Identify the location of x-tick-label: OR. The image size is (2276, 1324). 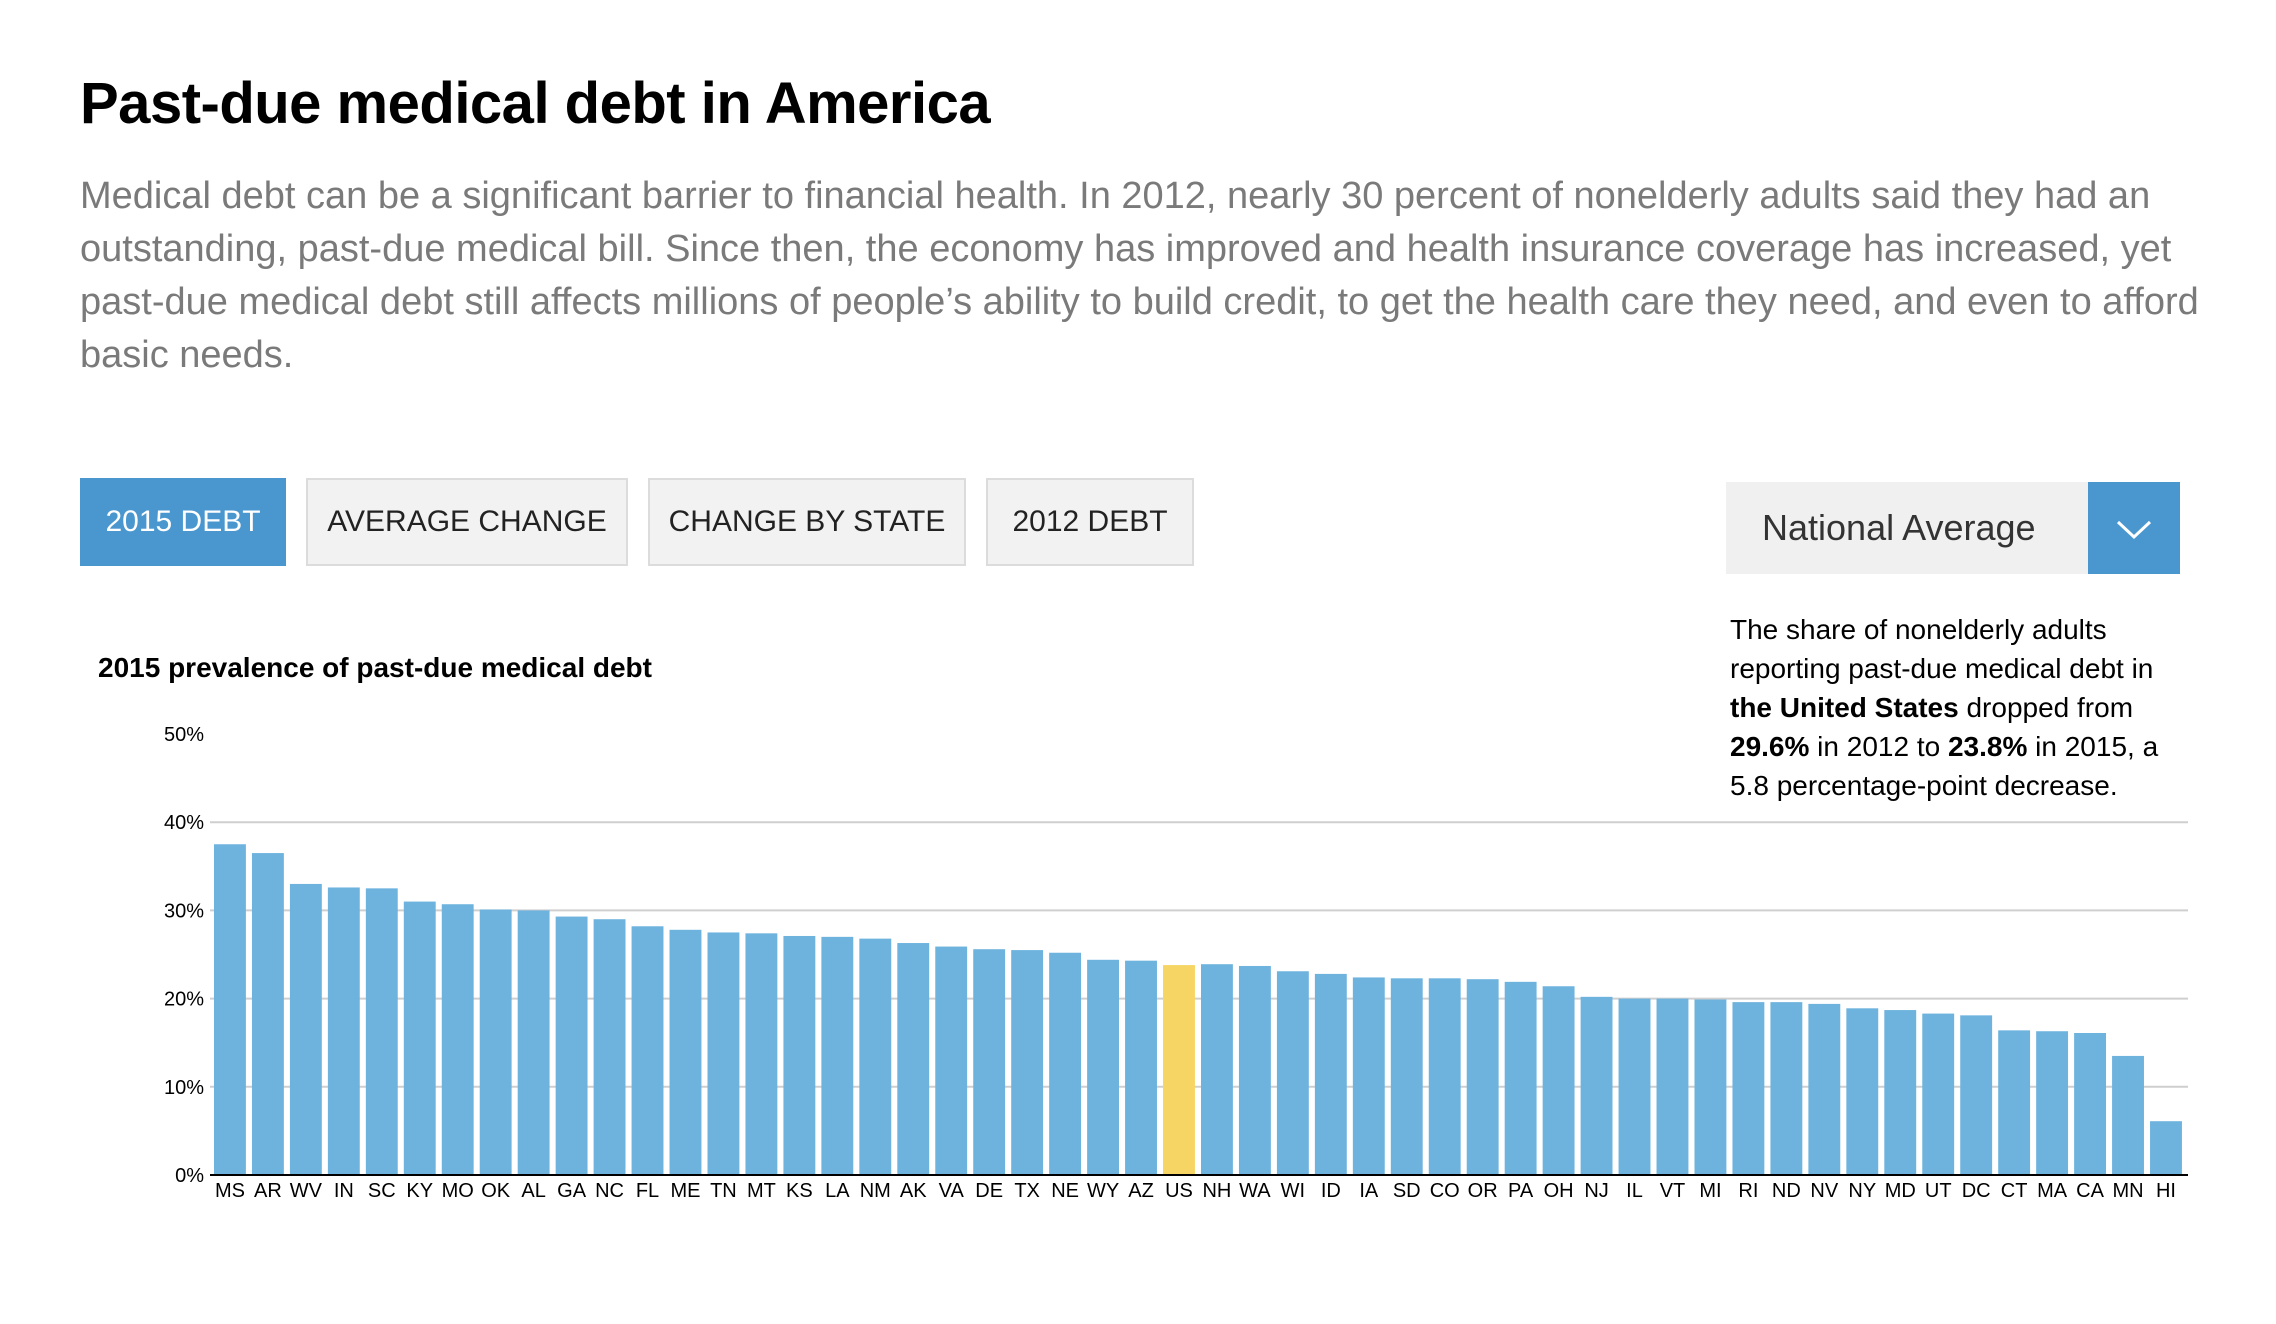
(1483, 1191).